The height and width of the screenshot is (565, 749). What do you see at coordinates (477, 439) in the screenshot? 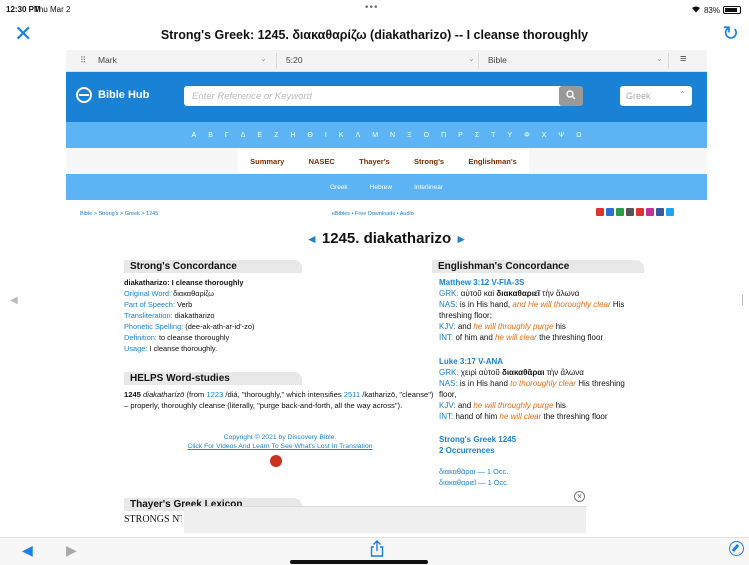
I see `occurrence-summary: Strong's Greek 1245` at bounding box center [477, 439].